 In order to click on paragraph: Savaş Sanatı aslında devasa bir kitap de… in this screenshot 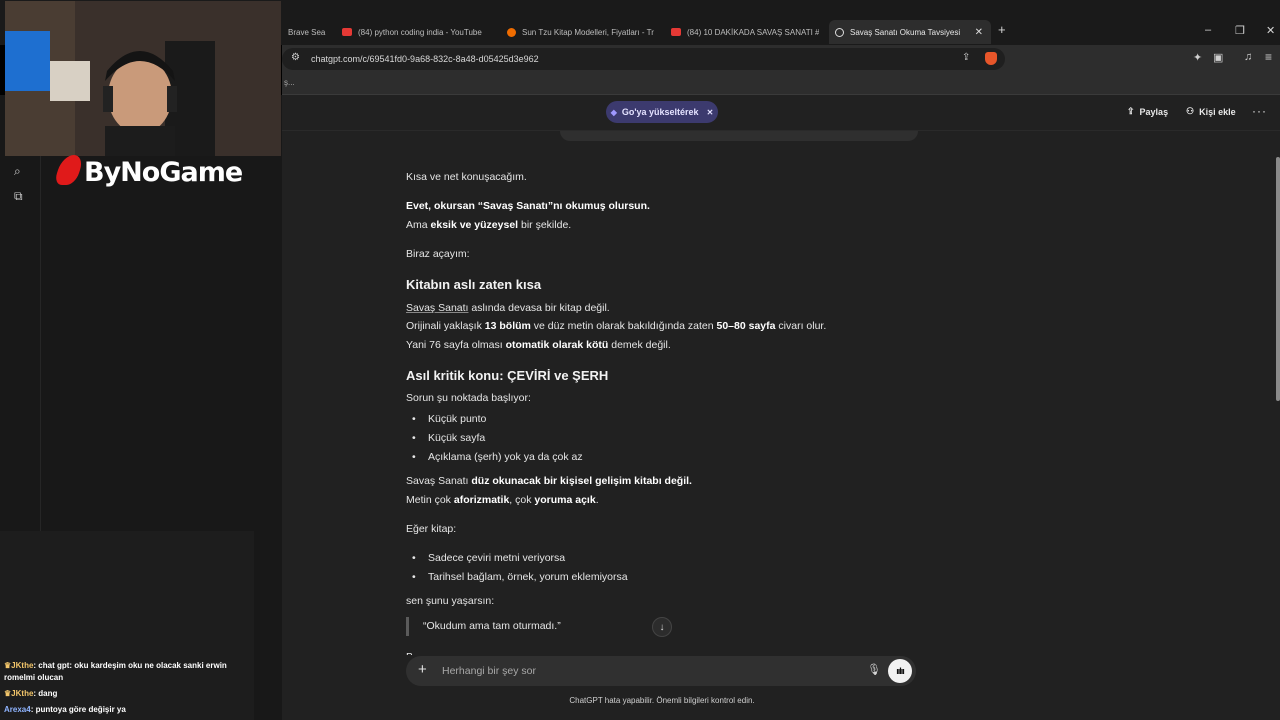, I will do `click(508, 308)`.